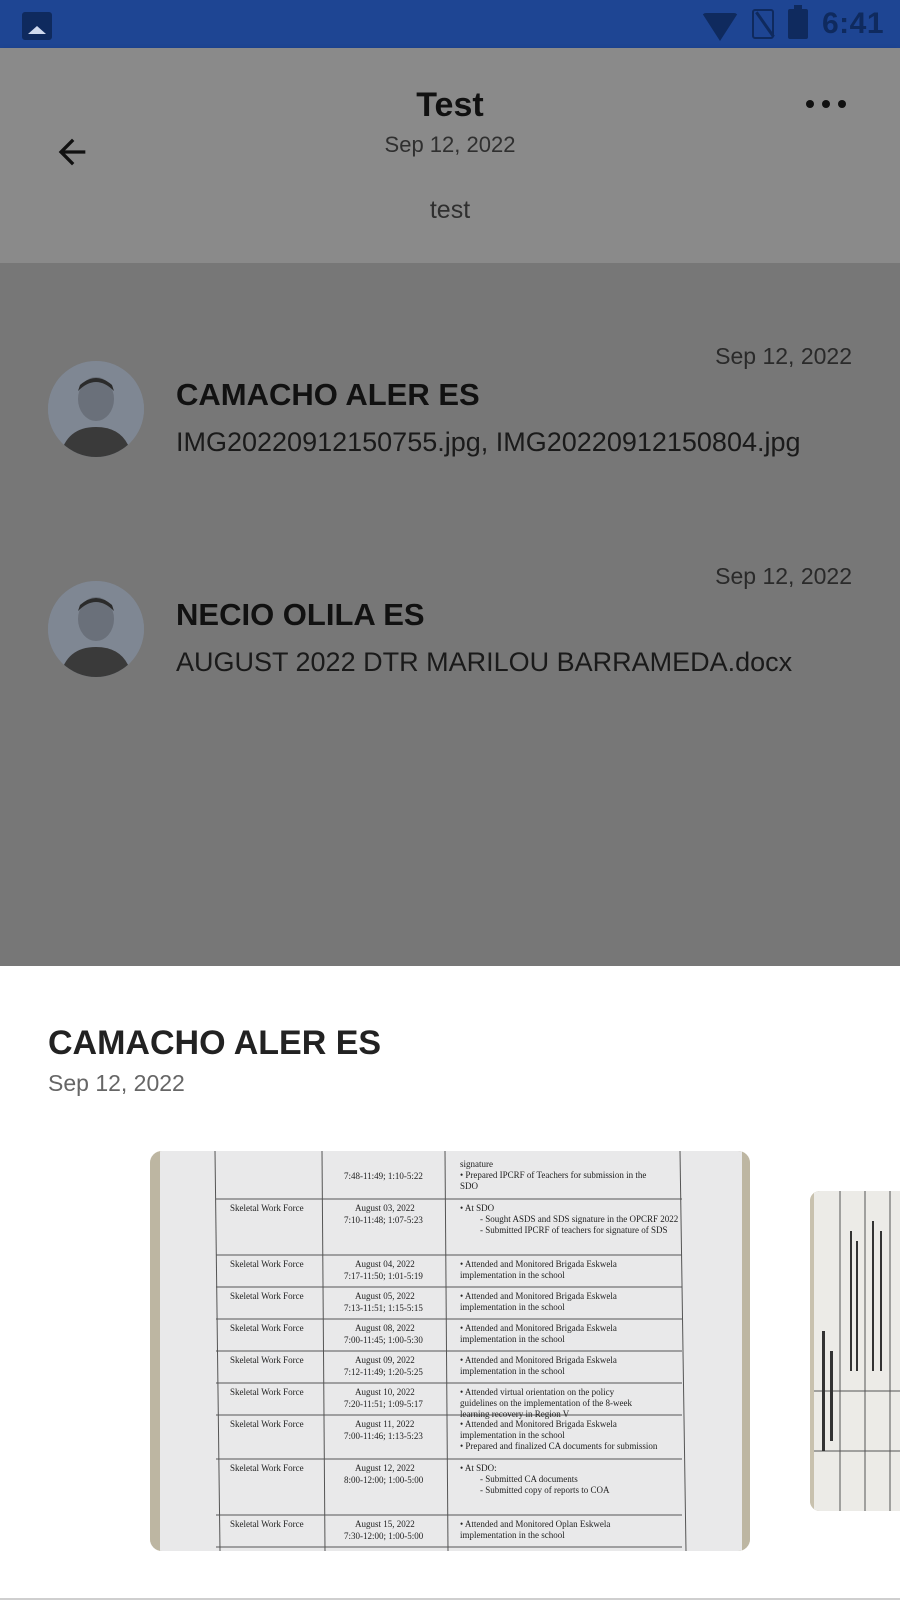 The width and height of the screenshot is (900, 1600). What do you see at coordinates (515, 1414) in the screenshot?
I see `table-cell-activity: learning recovery in Region V` at bounding box center [515, 1414].